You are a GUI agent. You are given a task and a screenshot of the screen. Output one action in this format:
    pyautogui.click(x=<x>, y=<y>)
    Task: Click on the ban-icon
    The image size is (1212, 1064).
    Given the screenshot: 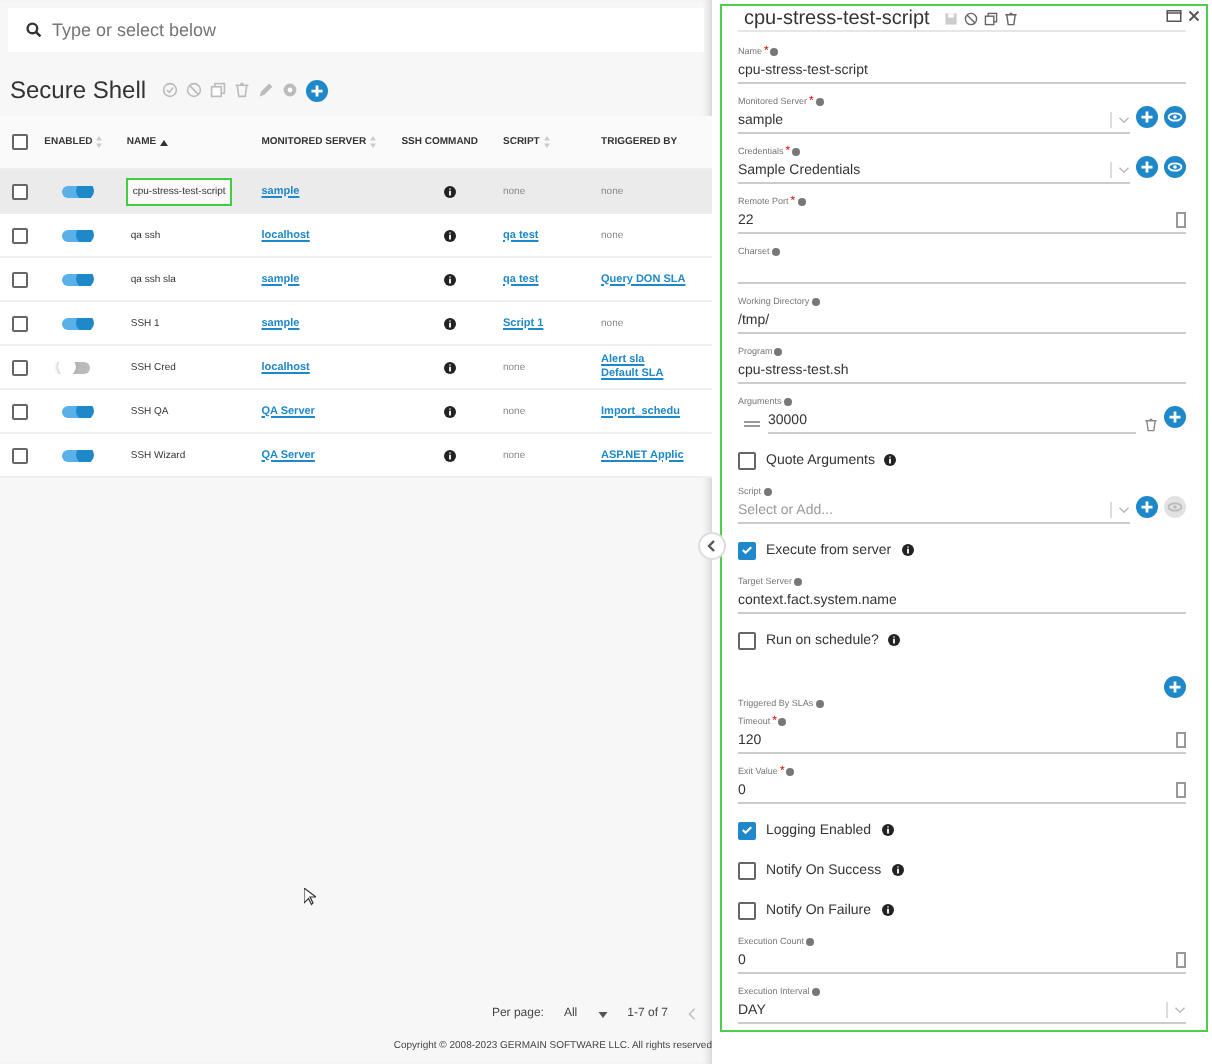 What is the action you would take?
    pyautogui.click(x=970, y=18)
    